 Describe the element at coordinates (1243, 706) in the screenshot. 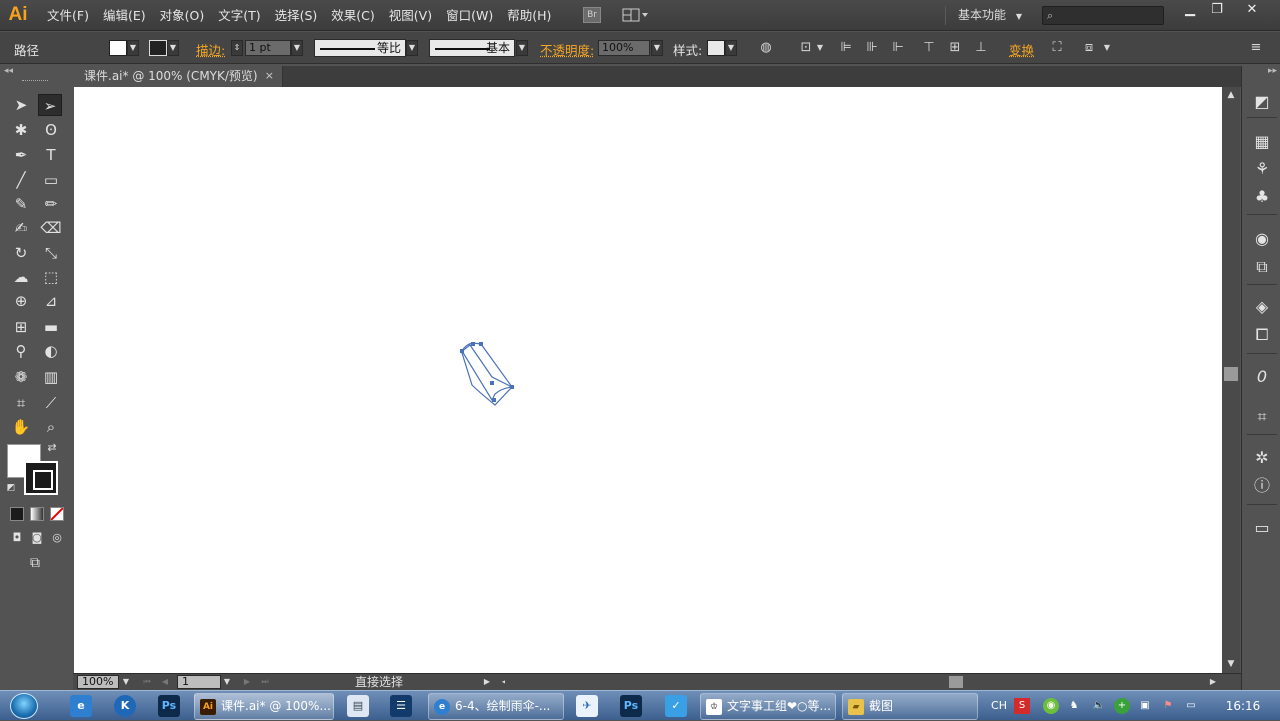

I see `taskbar-clock: 16:16` at that location.